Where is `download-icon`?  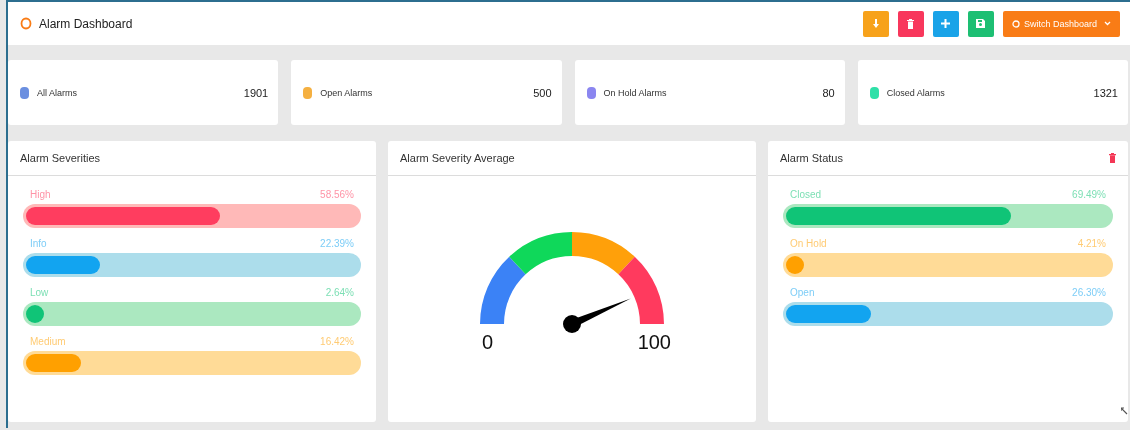 download-icon is located at coordinates (875, 23).